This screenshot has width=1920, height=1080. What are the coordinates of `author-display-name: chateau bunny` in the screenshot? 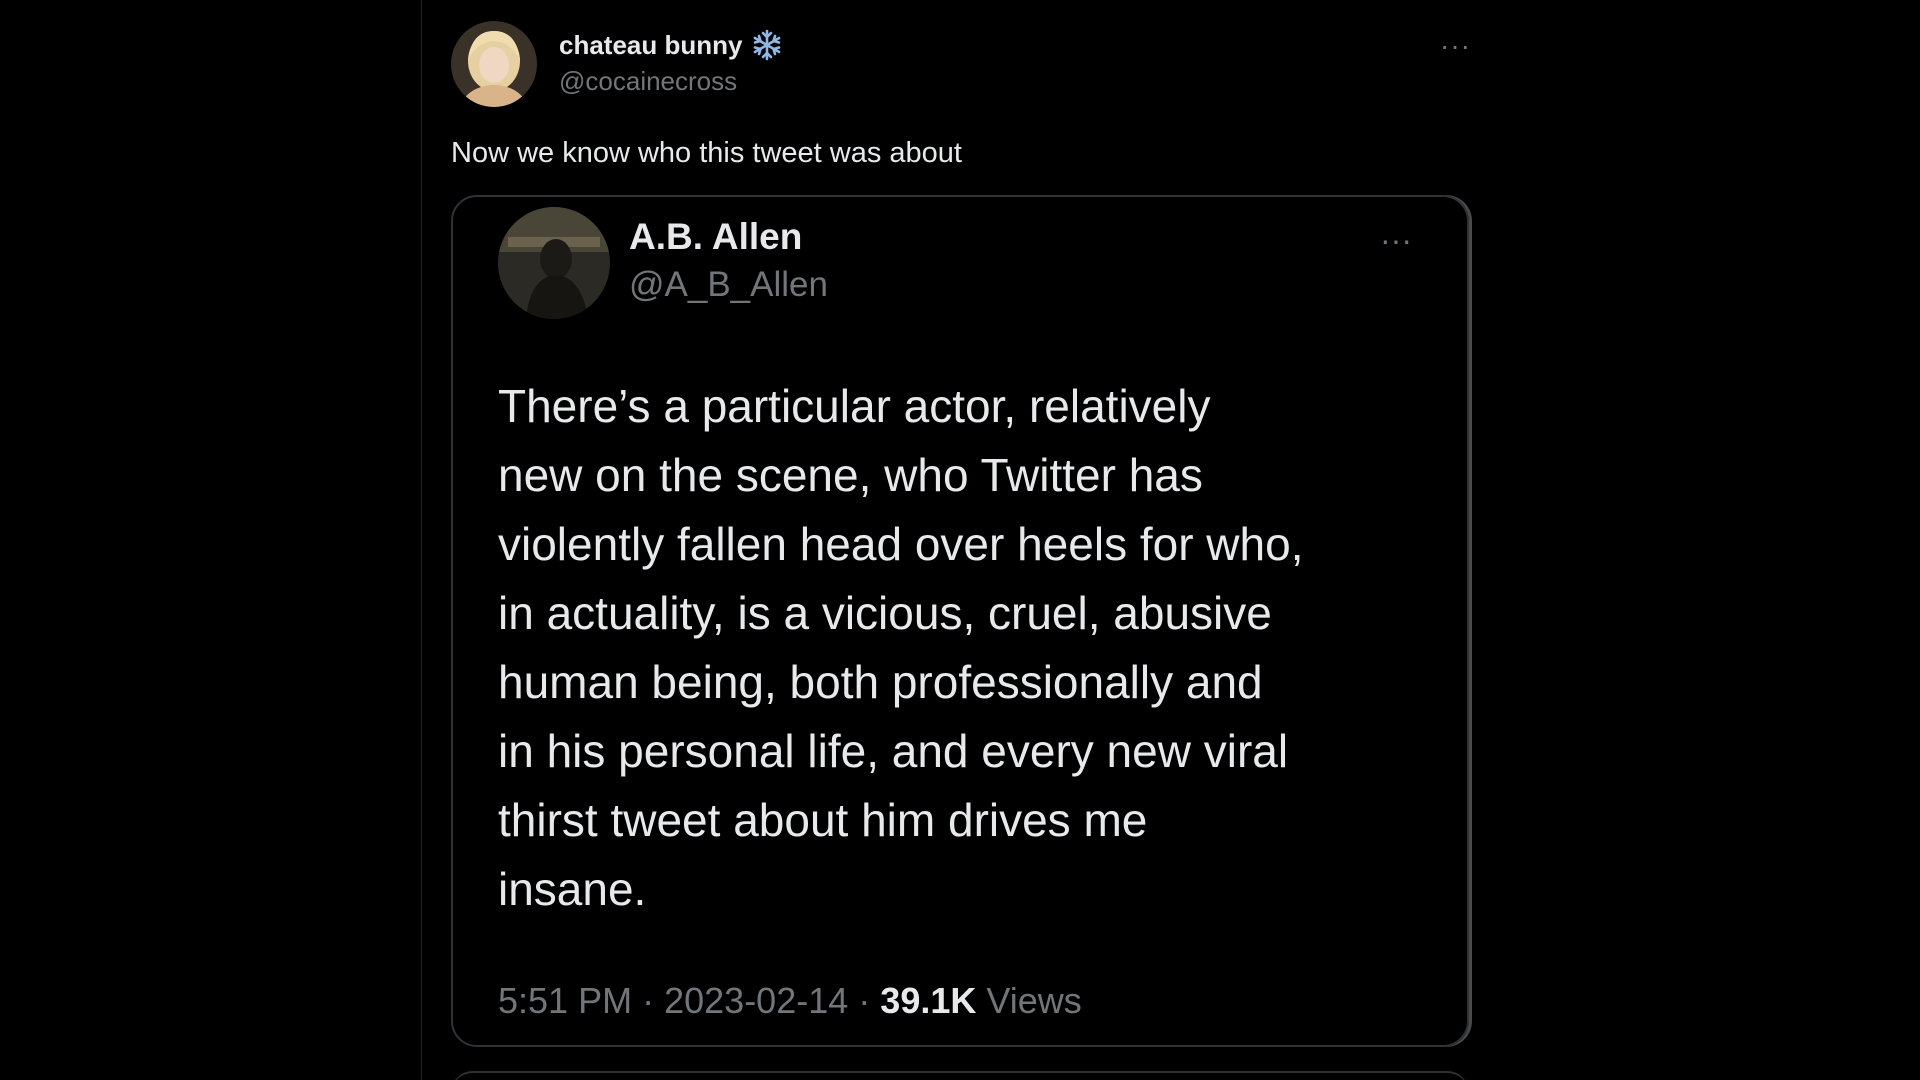 It's located at (671, 45).